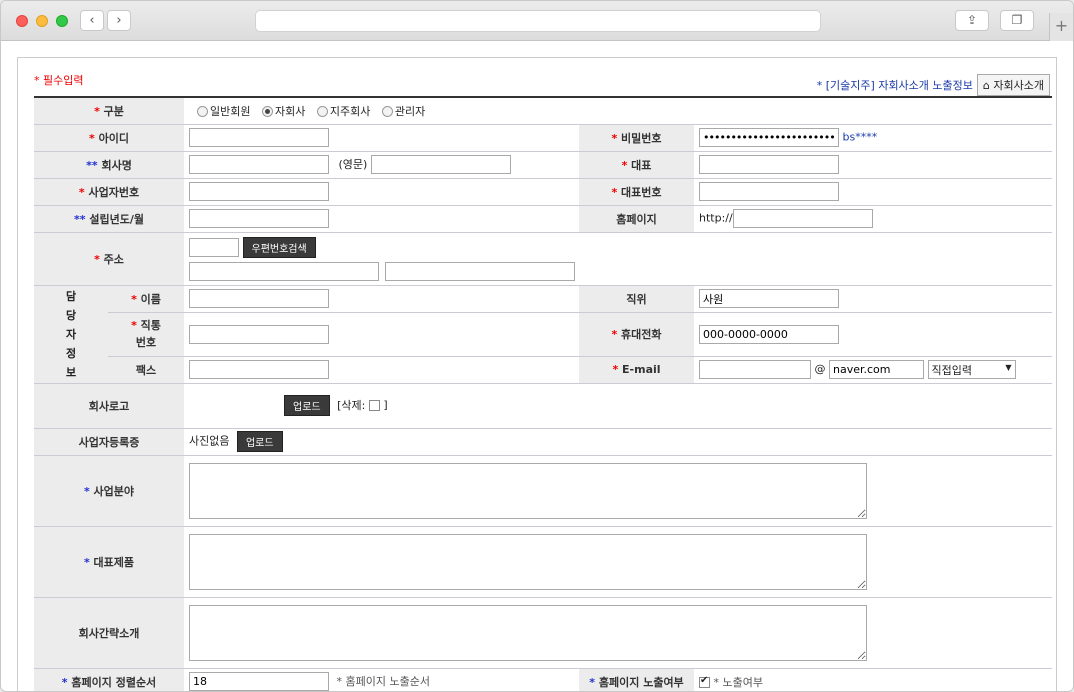 The image size is (1074, 692). Describe the element at coordinates (307, 405) in the screenshot. I see `logo-upload-button: 업로드` at that location.